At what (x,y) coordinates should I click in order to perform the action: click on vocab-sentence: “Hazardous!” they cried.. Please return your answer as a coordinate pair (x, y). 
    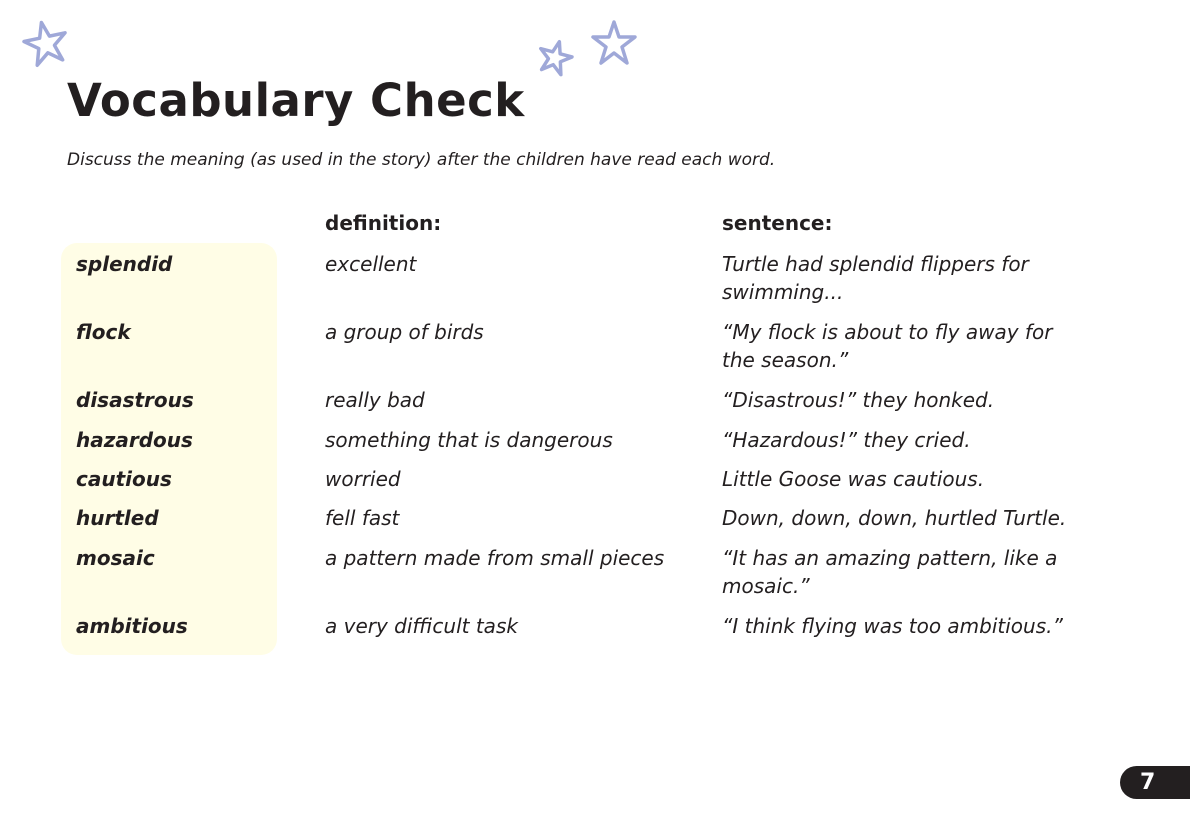
    Looking at the image, I should click on (846, 440).